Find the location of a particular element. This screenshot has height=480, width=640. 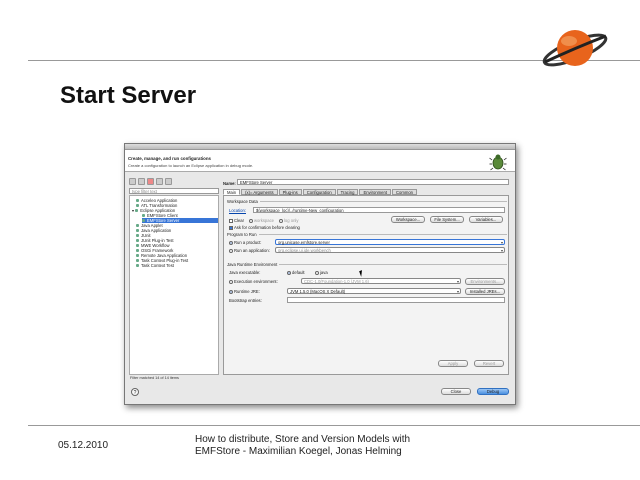

filter-status: Filter matched 14 of 14 items is located at coordinates (154, 378).